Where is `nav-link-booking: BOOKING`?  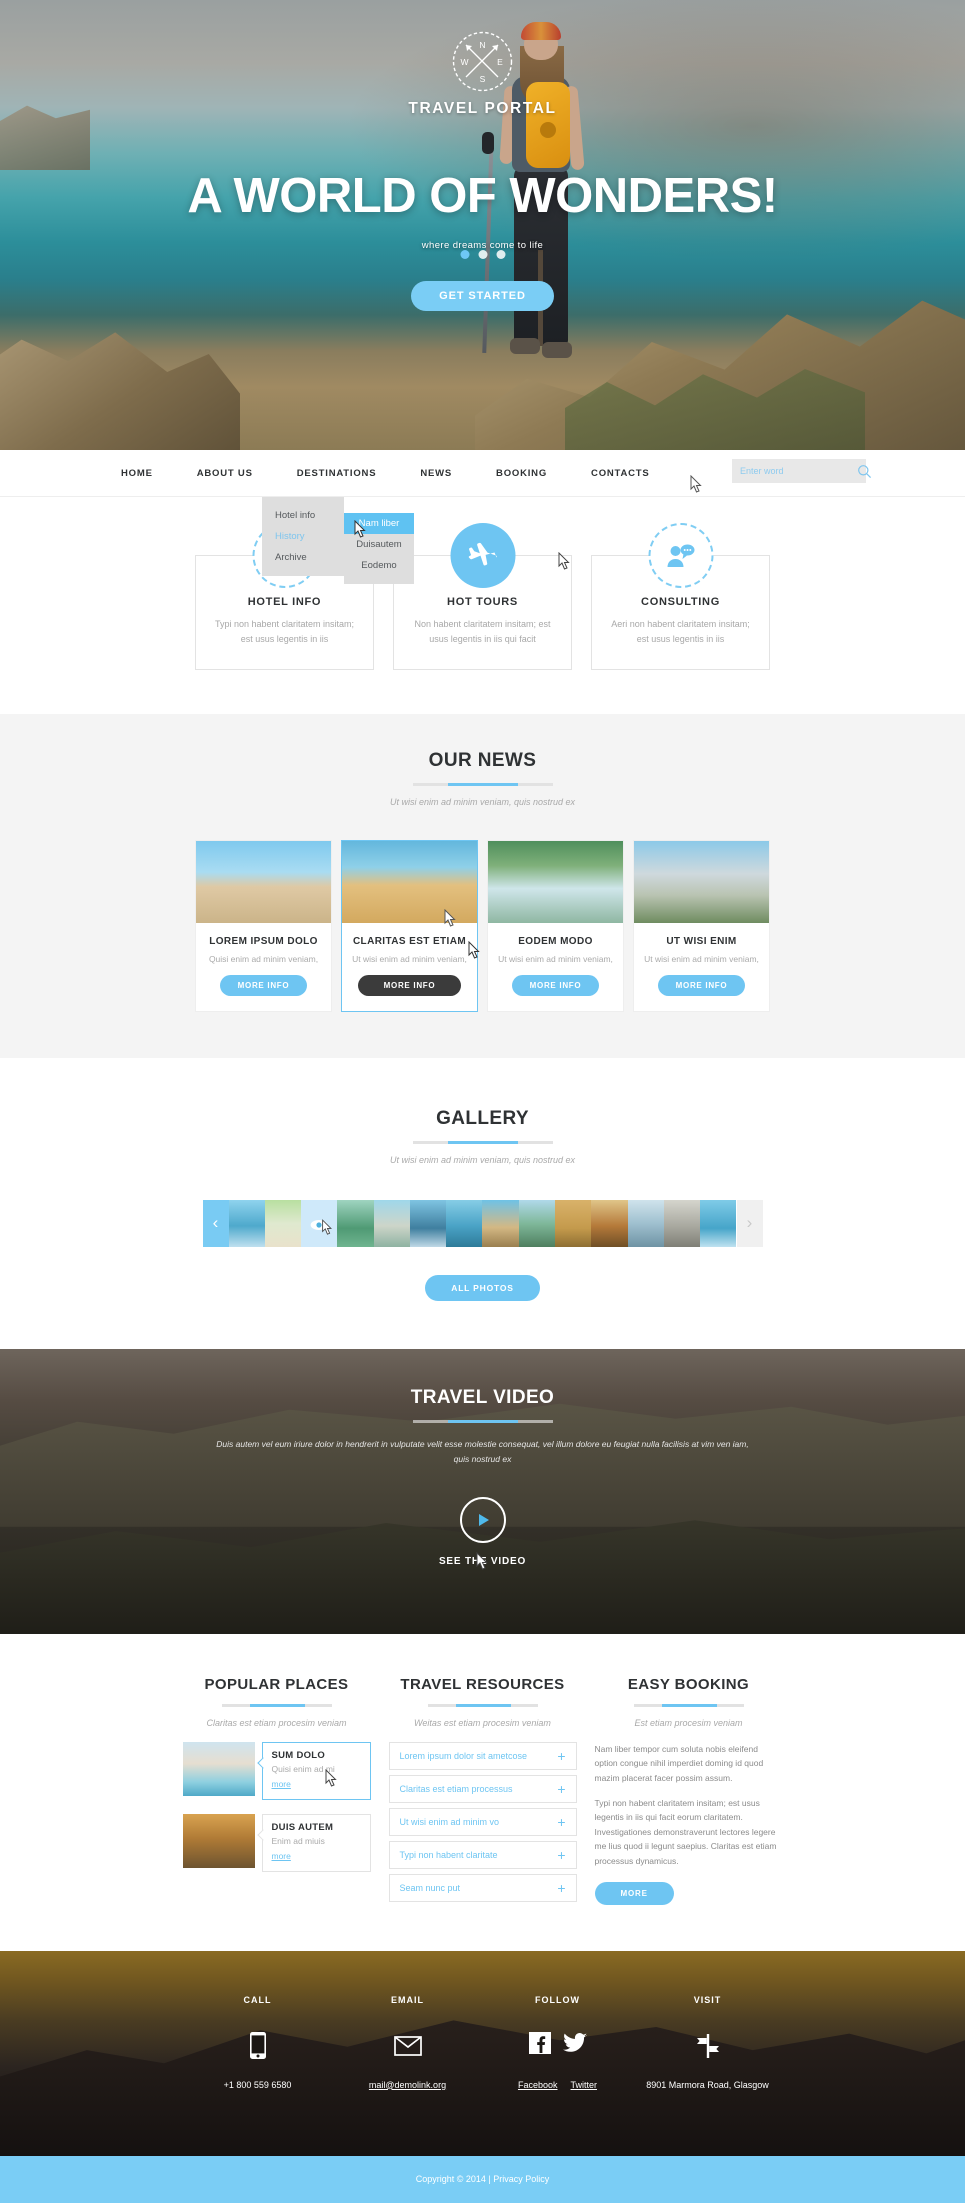 nav-link-booking: BOOKING is located at coordinates (521, 473).